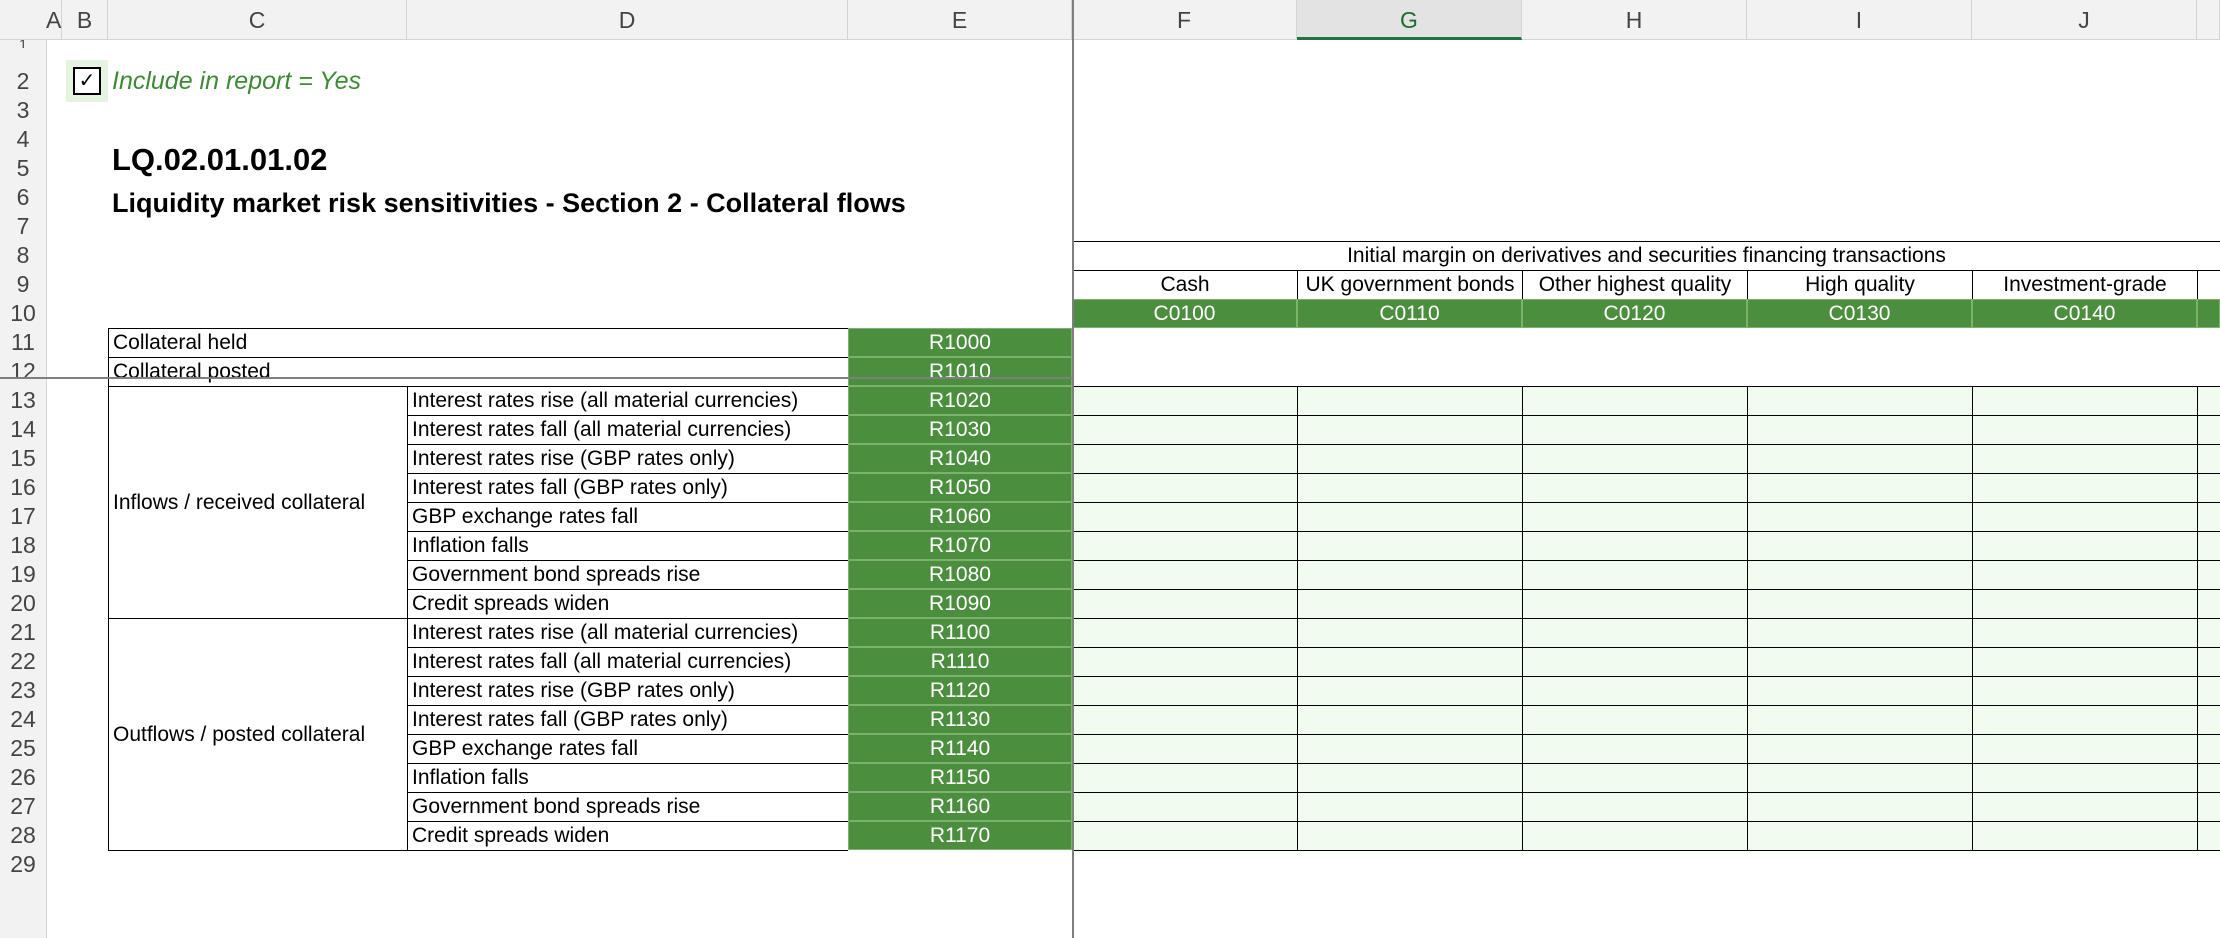 This screenshot has height=938, width=2220. What do you see at coordinates (23, 429) in the screenshot?
I see `row-header-14: 14` at bounding box center [23, 429].